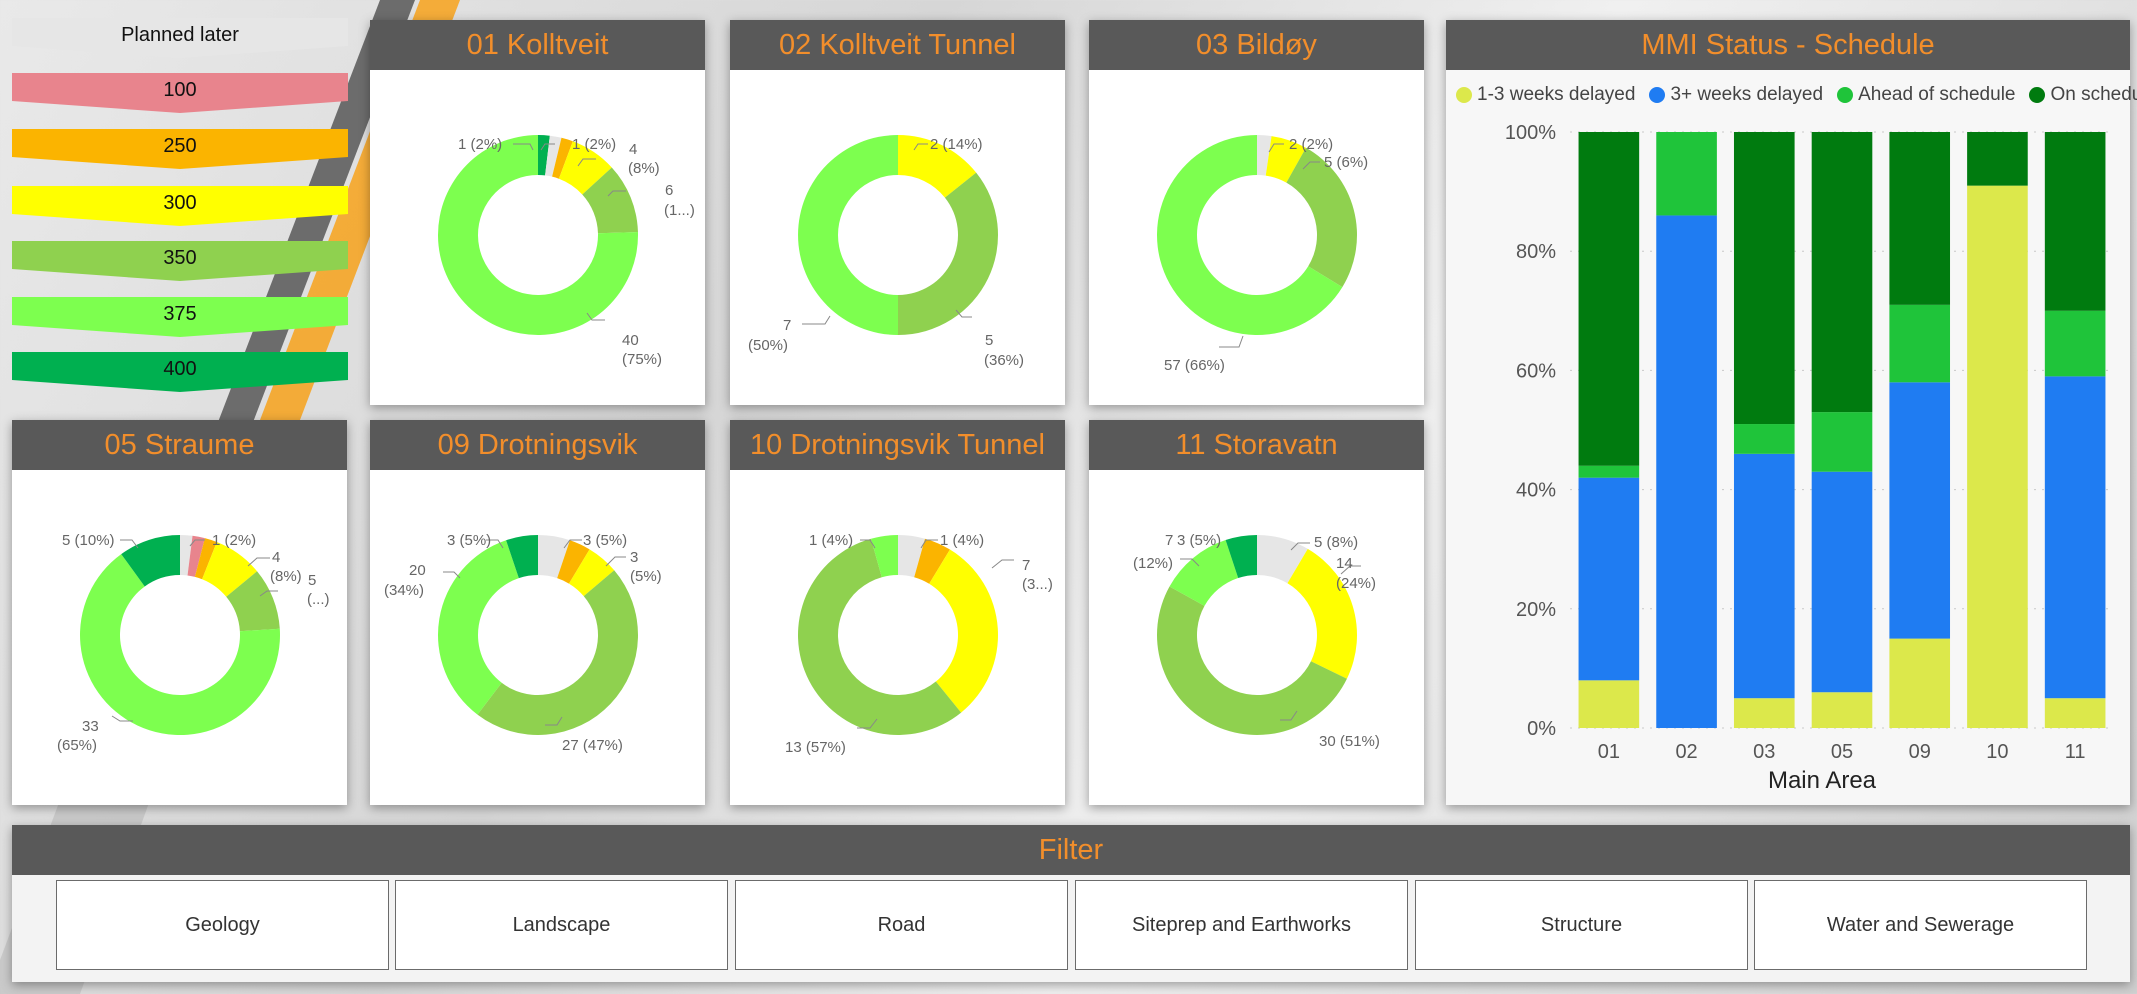 Image resolution: width=2137 pixels, height=994 pixels. What do you see at coordinates (1556, 94) in the screenshot?
I see `legend-label: 1-3 weeks delayed` at bounding box center [1556, 94].